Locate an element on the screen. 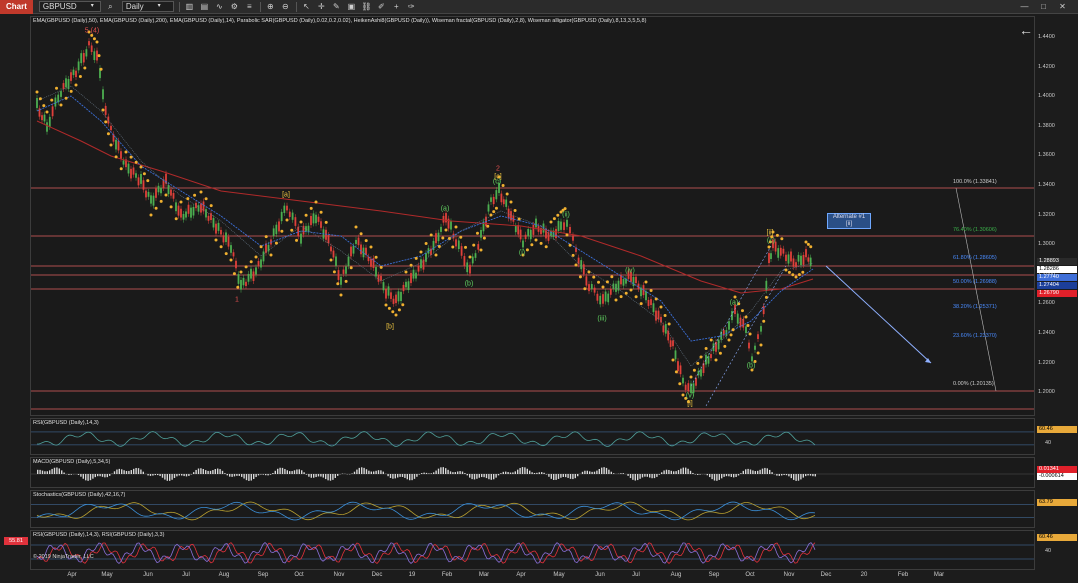 The width and height of the screenshot is (1078, 583). snapshot-icon: ▣ is located at coordinates (351, 6).